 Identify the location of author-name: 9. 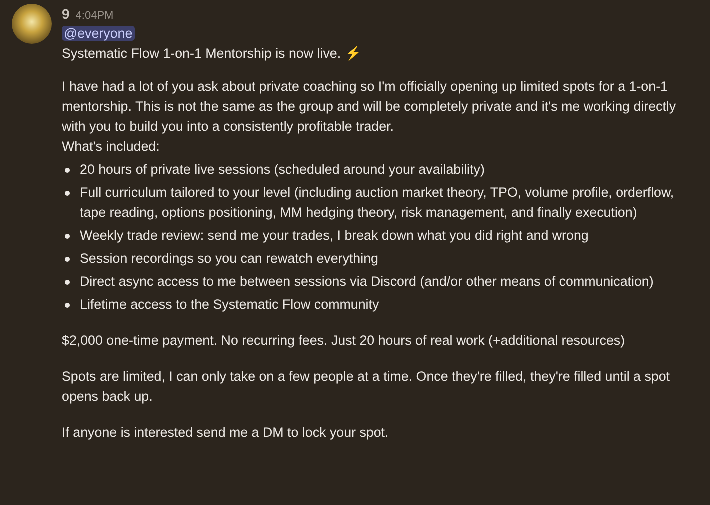
(66, 14).